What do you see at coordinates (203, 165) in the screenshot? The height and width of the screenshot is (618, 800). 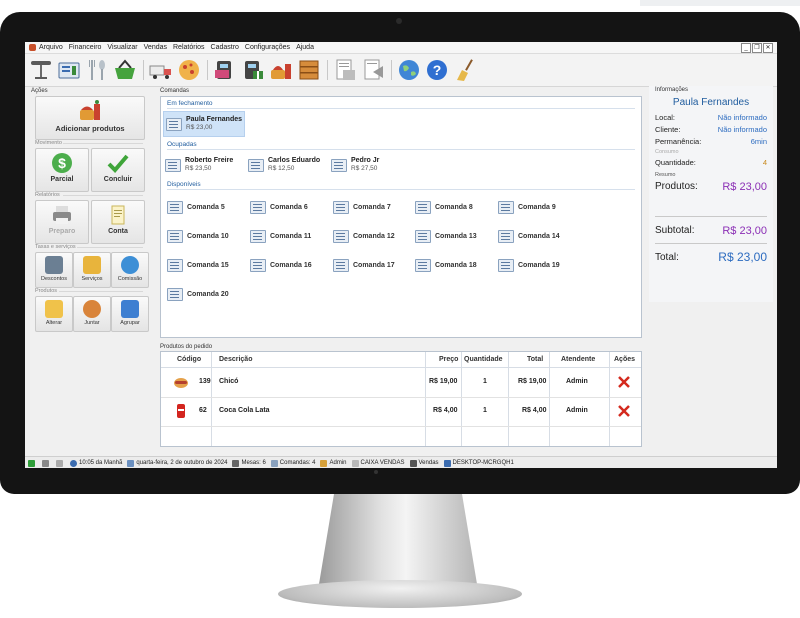 I see `comanda-card-roberto: Roberto Freire R$ 23,50` at bounding box center [203, 165].